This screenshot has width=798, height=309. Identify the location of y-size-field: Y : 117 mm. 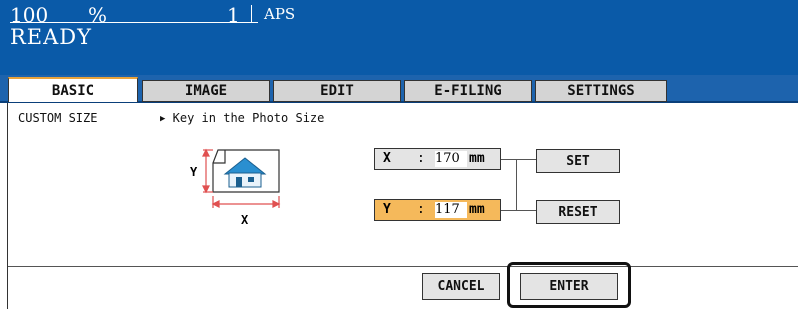
(437, 210).